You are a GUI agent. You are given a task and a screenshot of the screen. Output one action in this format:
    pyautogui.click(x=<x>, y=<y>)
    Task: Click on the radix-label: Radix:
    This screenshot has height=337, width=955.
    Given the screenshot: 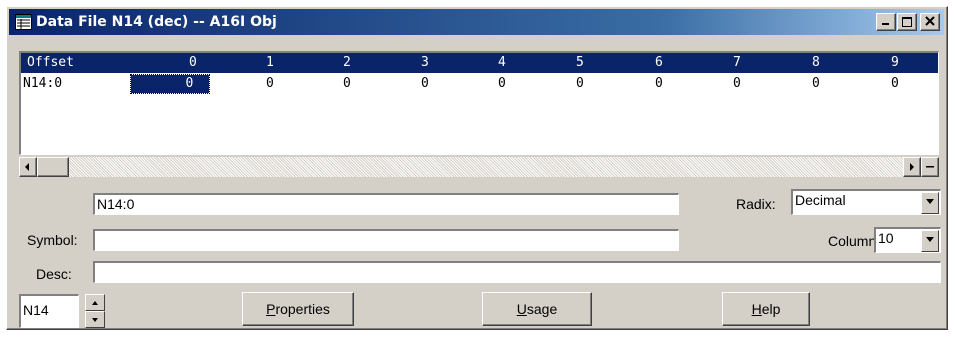 What is the action you would take?
    pyautogui.click(x=756, y=204)
    